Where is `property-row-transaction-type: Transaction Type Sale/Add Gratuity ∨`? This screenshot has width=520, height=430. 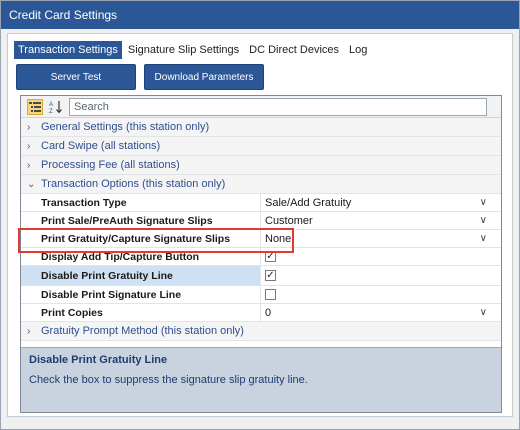
property-row-transaction-type: Transaction Type Sale/Add Gratuity ∨ is located at coordinates (261, 203).